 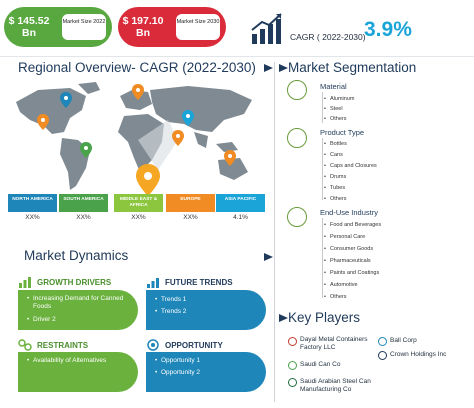 What do you see at coordinates (58, 27) in the screenshot?
I see `market-size-2022-pill: $ 145.52 Bn Market Size 2022` at bounding box center [58, 27].